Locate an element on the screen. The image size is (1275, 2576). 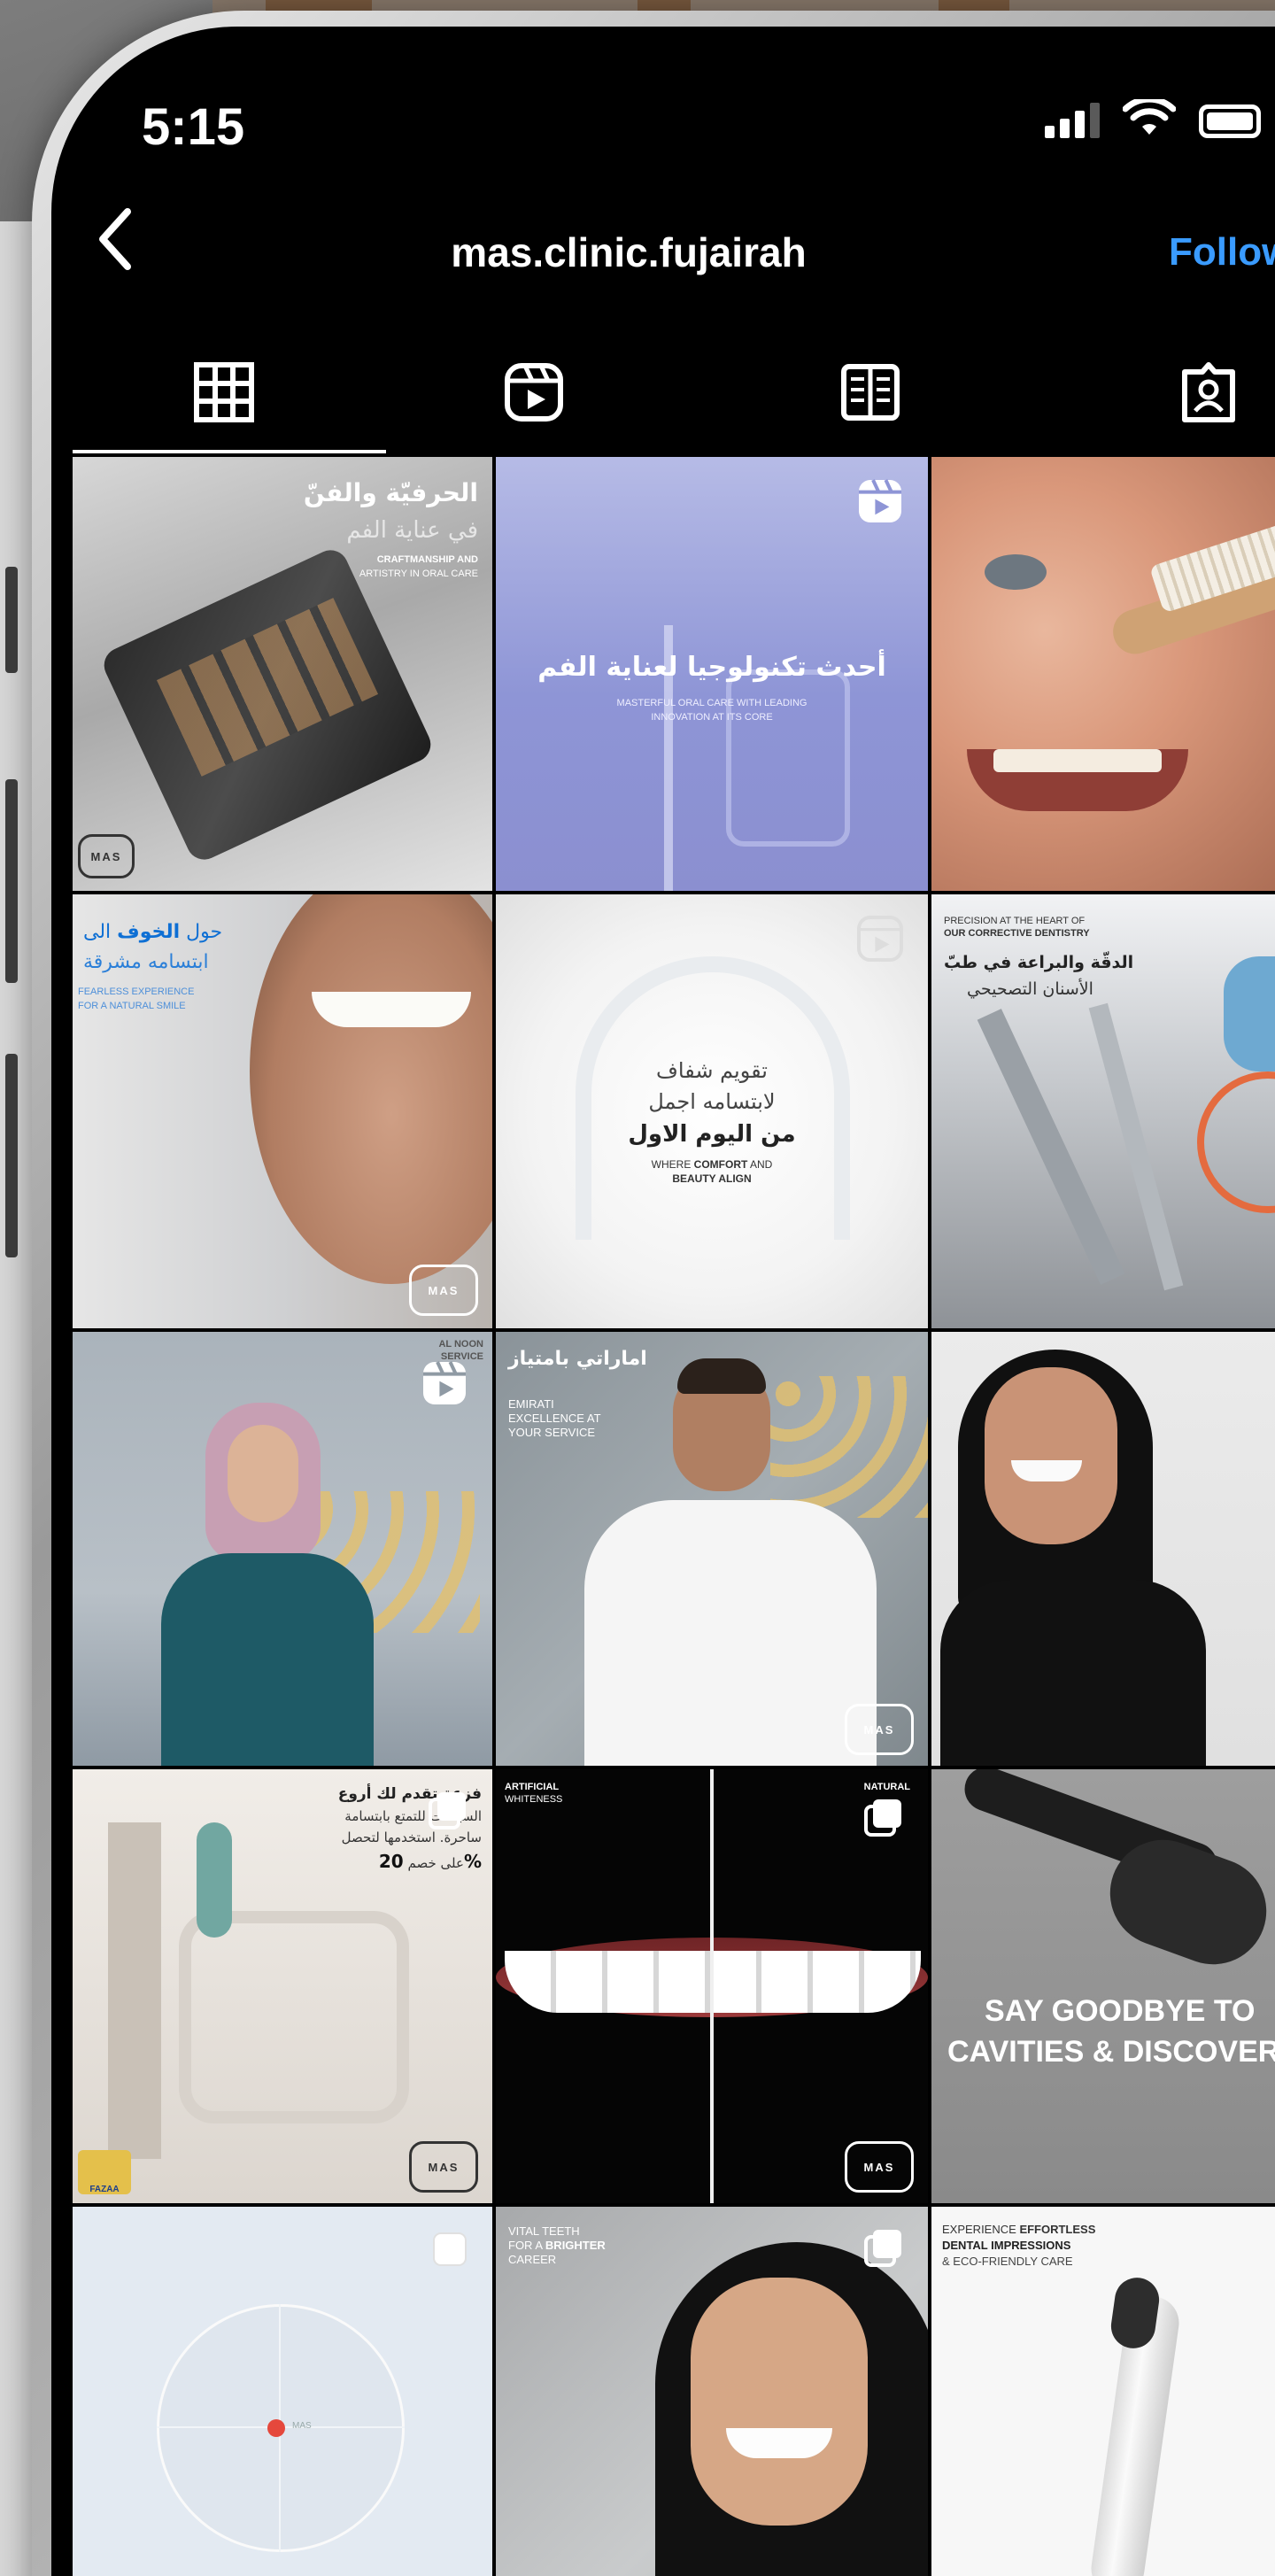
post-caption: MASTERFUL ORAL CARE WITH LEADING is located at coordinates (712, 703).